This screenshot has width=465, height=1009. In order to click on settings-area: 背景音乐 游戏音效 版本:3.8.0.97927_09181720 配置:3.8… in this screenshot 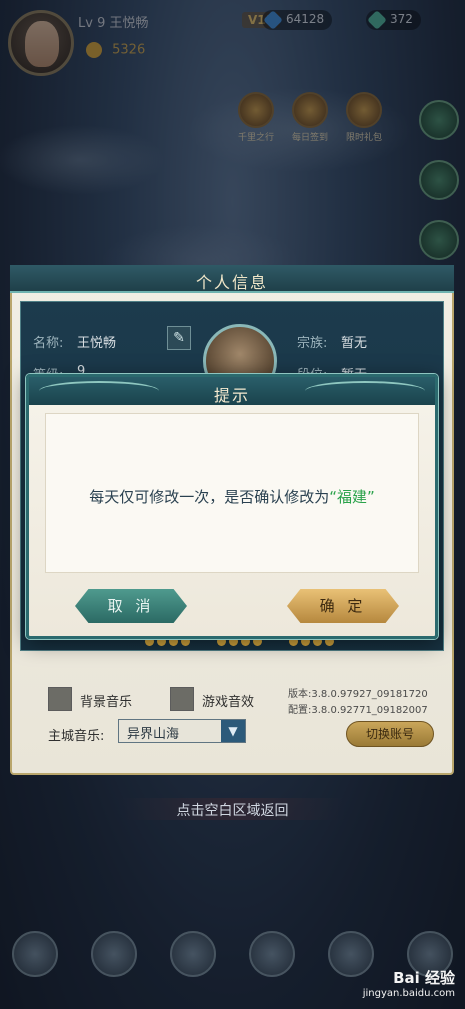, I will do `click(232, 712)`.